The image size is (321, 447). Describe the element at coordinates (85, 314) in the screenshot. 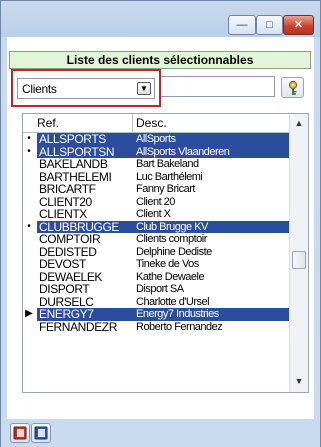

I see `cell-ref: ENERGY7` at that location.